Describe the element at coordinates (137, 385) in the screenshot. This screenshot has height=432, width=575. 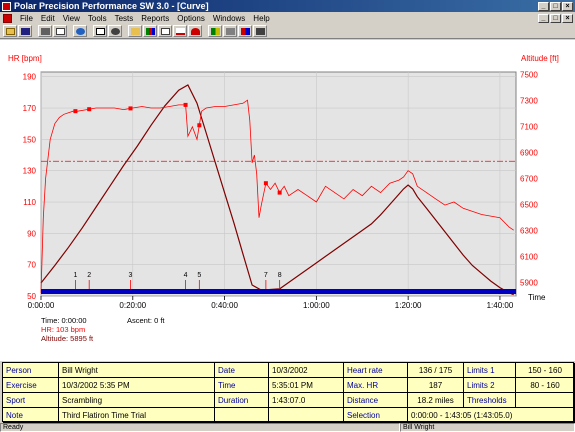
I see `exercise-value: 10/3/2002 5:35 PM` at that location.